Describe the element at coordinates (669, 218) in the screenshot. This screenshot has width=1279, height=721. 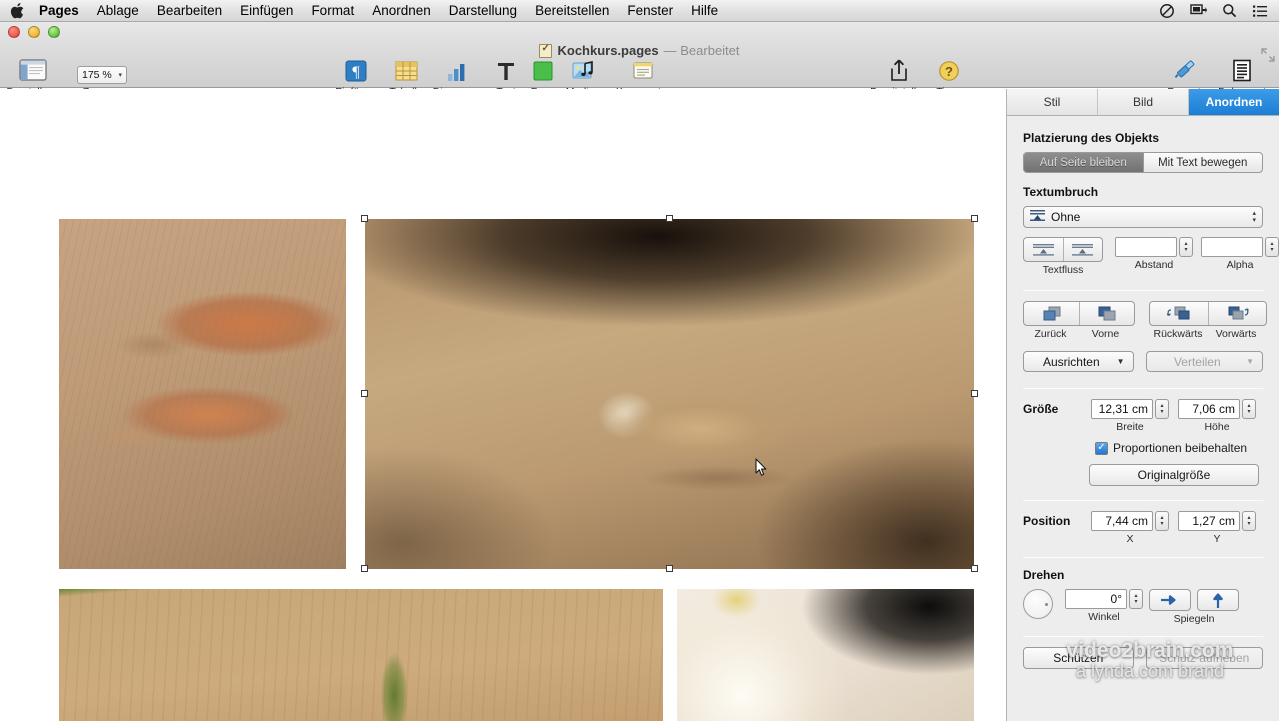
I see `selection-handle-top-center` at that location.